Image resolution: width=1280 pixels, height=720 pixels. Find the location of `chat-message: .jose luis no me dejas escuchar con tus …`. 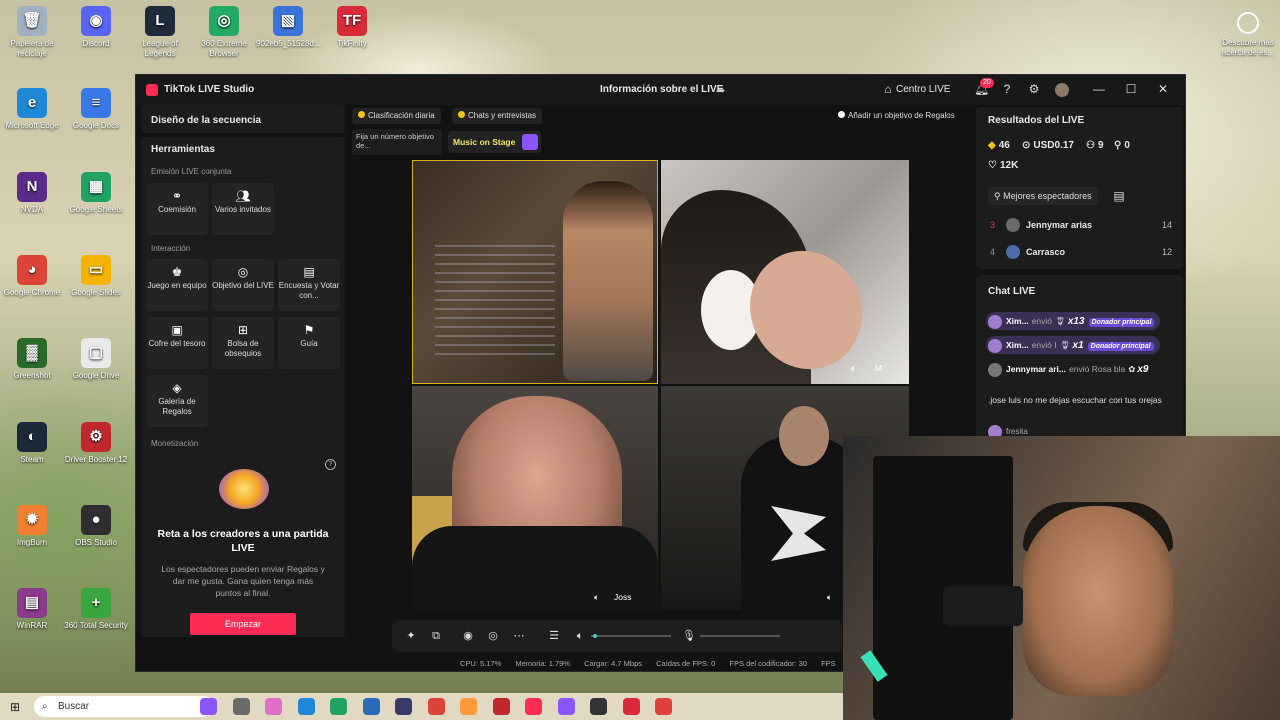

chat-message: .jose luis no me dejas escuchar con tus … is located at coordinates (1075, 400).